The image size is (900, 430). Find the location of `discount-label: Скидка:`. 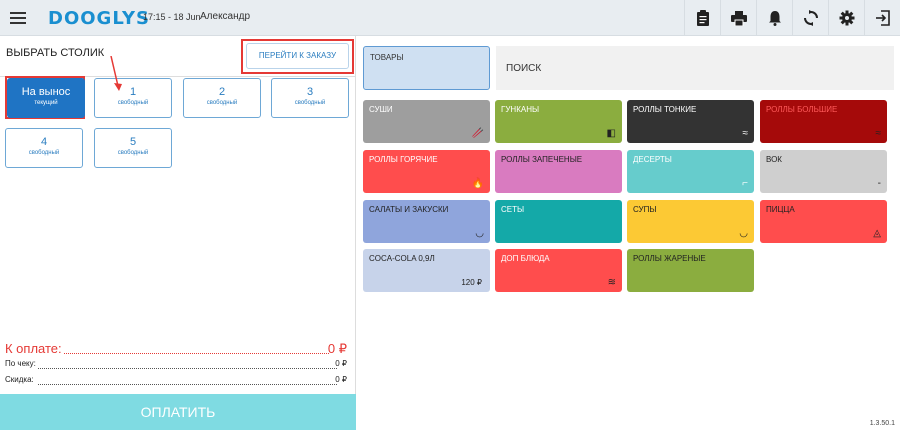

discount-label: Скидка: is located at coordinates (19, 379).